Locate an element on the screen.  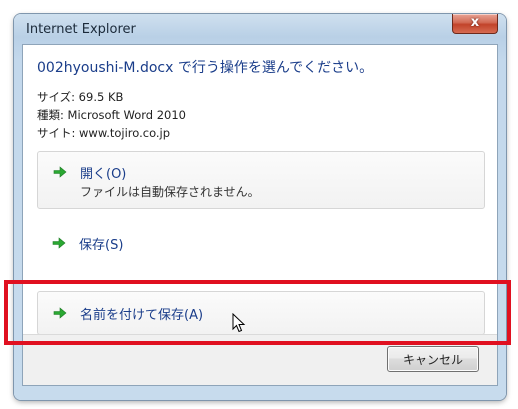
open-command-button: 開く(O) ファイルは自動保存されません。 is located at coordinates (261, 180).